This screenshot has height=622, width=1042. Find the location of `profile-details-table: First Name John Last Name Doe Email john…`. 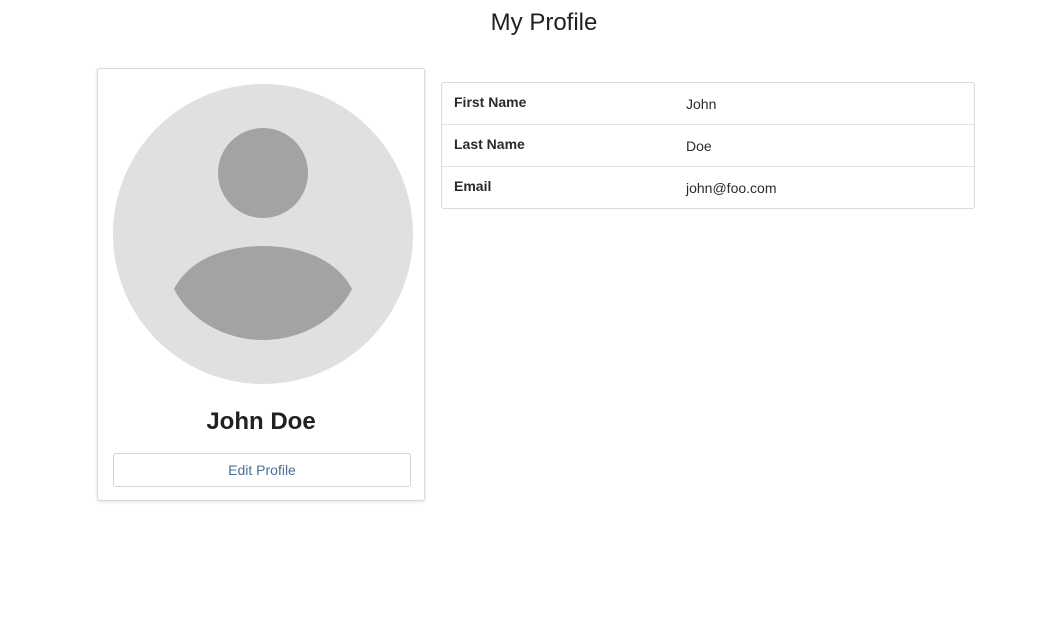

profile-details-table: First Name John Last Name Doe Email john… is located at coordinates (708, 145).